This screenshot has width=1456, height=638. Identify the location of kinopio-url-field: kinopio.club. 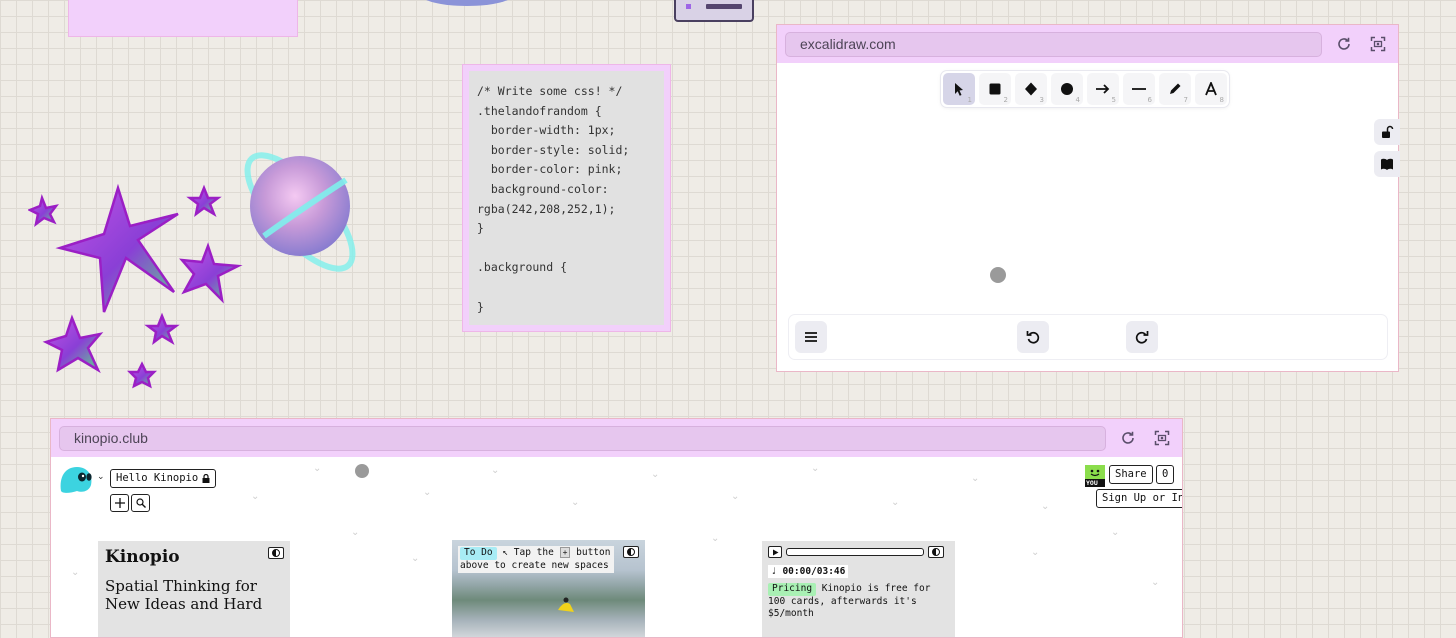
(582, 438).